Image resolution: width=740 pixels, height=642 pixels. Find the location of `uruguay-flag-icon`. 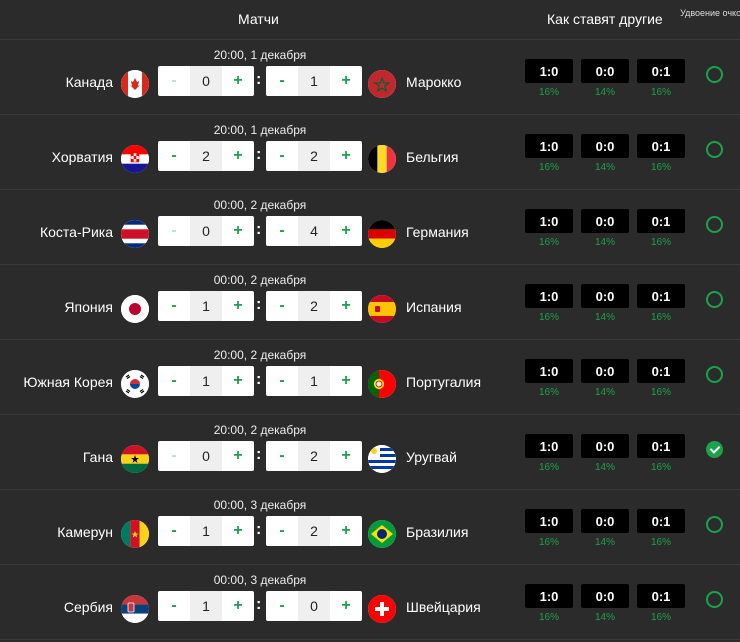

uruguay-flag-icon is located at coordinates (382, 459).